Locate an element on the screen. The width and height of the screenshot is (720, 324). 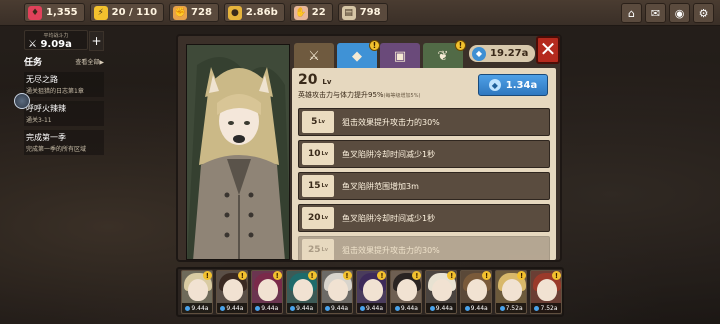
hero-level-unit: Lv is located at coordinates (327, 82).